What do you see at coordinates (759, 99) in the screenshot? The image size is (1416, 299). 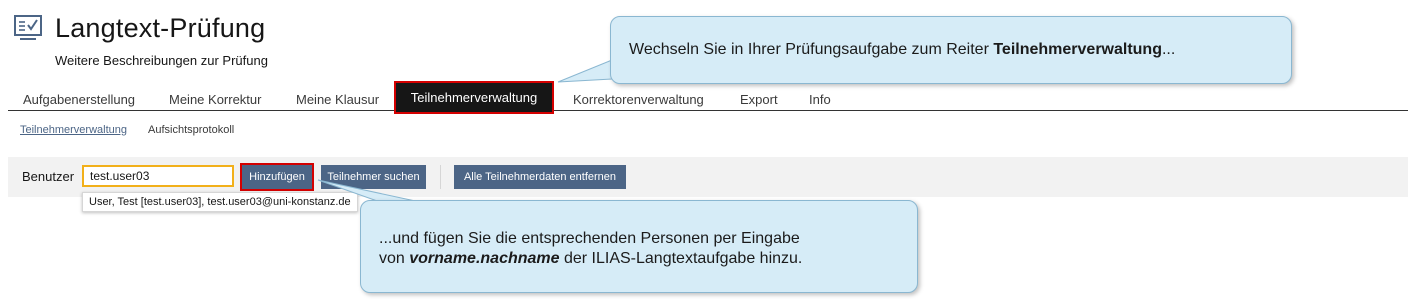 I see `tab-export: Export` at bounding box center [759, 99].